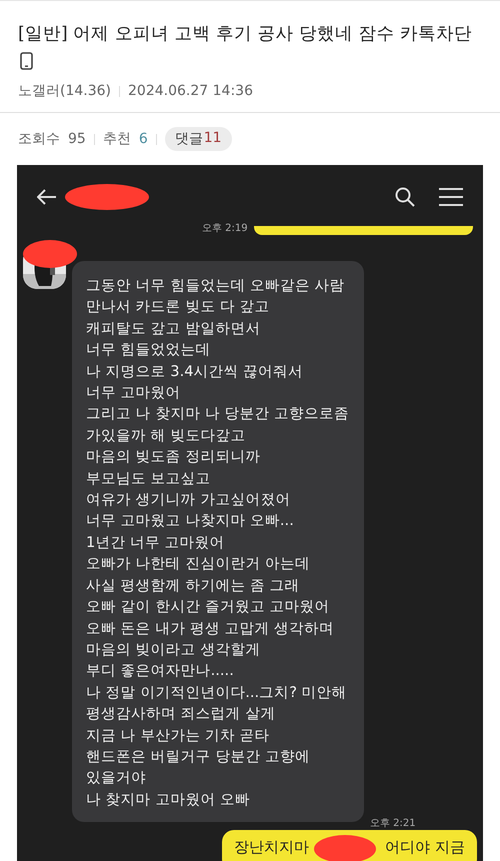 Image resolution: width=500 pixels, height=861 pixels. Describe the element at coordinates (190, 91) in the screenshot. I see `post-date: 2024.06.27 14:36` at that location.